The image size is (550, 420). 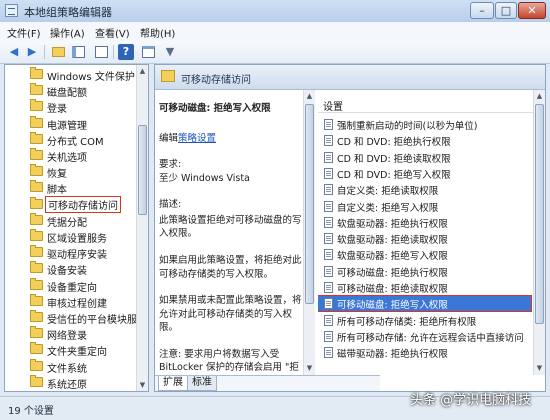 What do you see at coordinates (68, 156) in the screenshot?
I see `tree-item: 关机选项` at bounding box center [68, 156].